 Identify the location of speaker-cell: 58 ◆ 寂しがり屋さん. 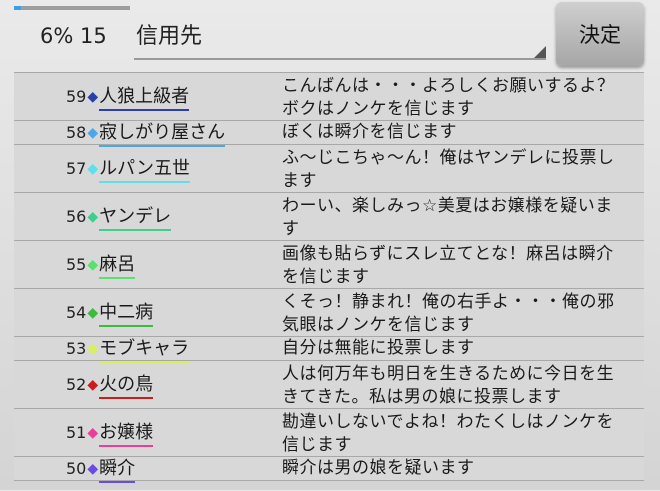
(146, 132).